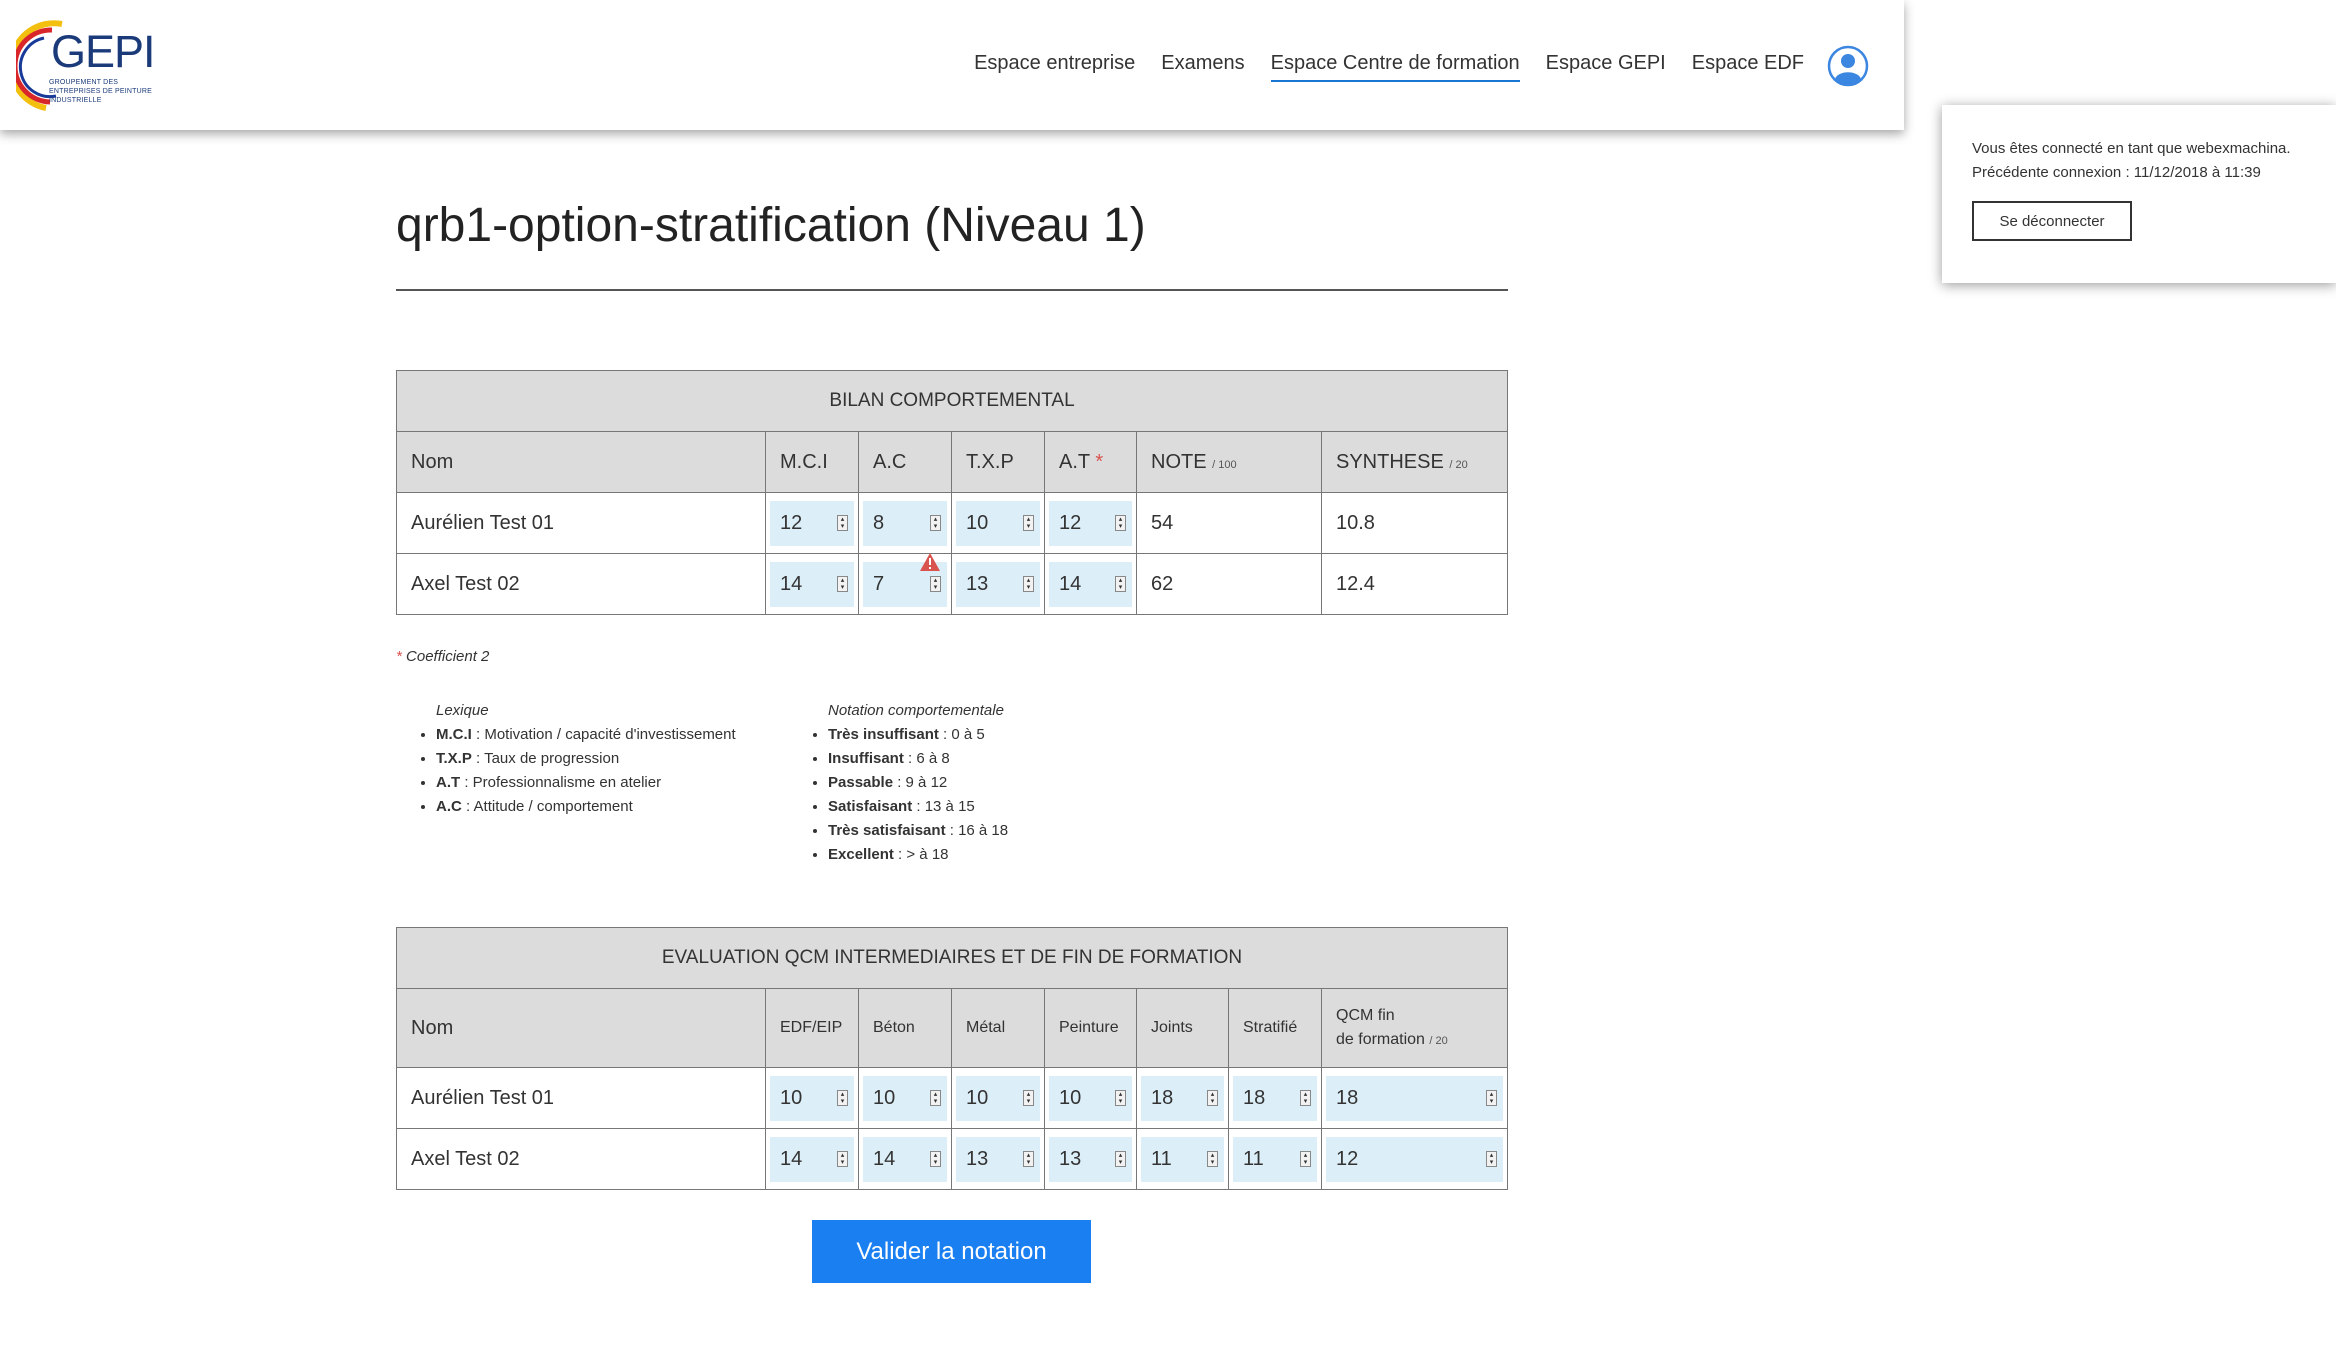  What do you see at coordinates (951, 1251) in the screenshot?
I see `validate-notation-button: Valider la notation` at bounding box center [951, 1251].